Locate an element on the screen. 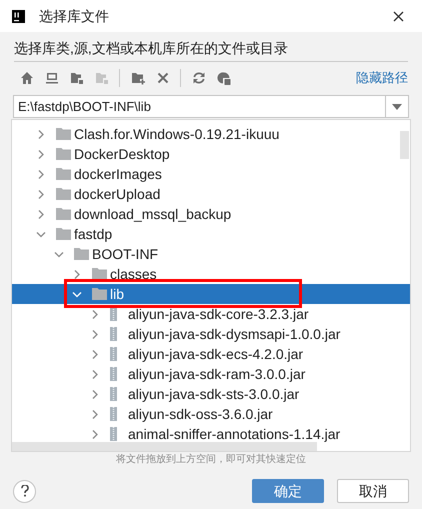 This screenshot has height=509, width=422. tree-item-label: Clash.for.Windows-0.19.21-ikuuu is located at coordinates (177, 134).